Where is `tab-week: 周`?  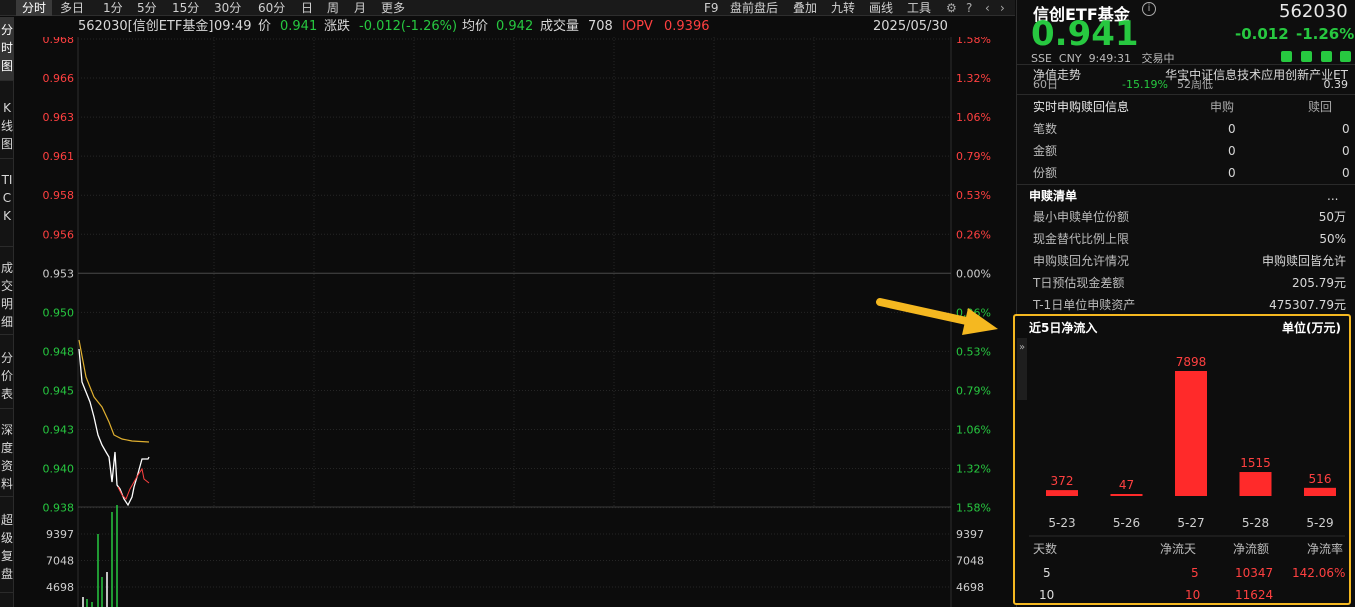
tab-week: 周 is located at coordinates (333, 8).